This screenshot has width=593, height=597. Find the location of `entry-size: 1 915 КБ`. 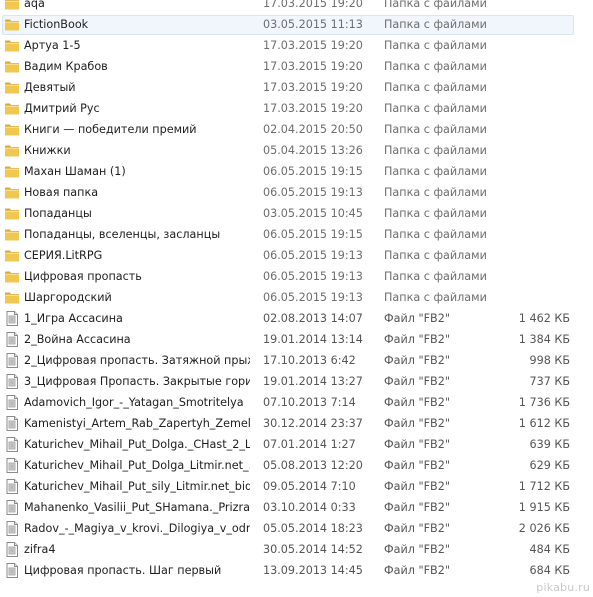

entry-size: 1 915 КБ is located at coordinates (544, 507).